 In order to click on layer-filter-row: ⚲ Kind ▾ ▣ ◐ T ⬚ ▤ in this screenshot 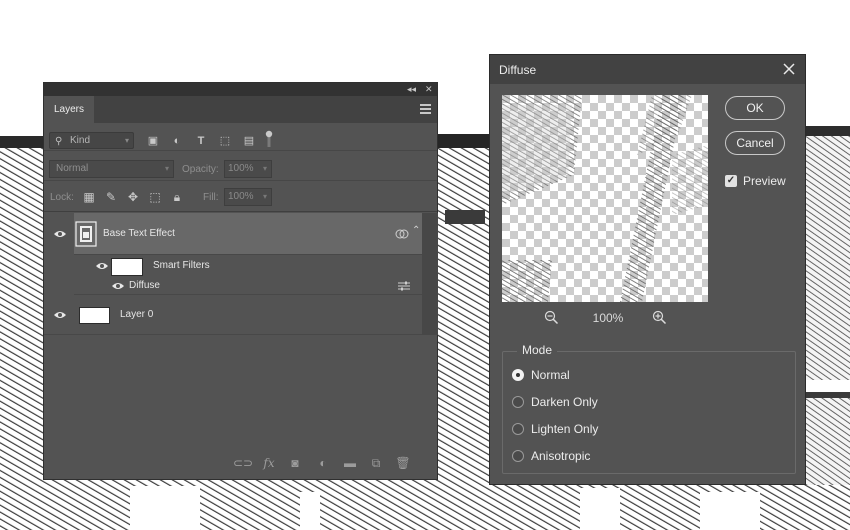, I will do `click(240, 137)`.